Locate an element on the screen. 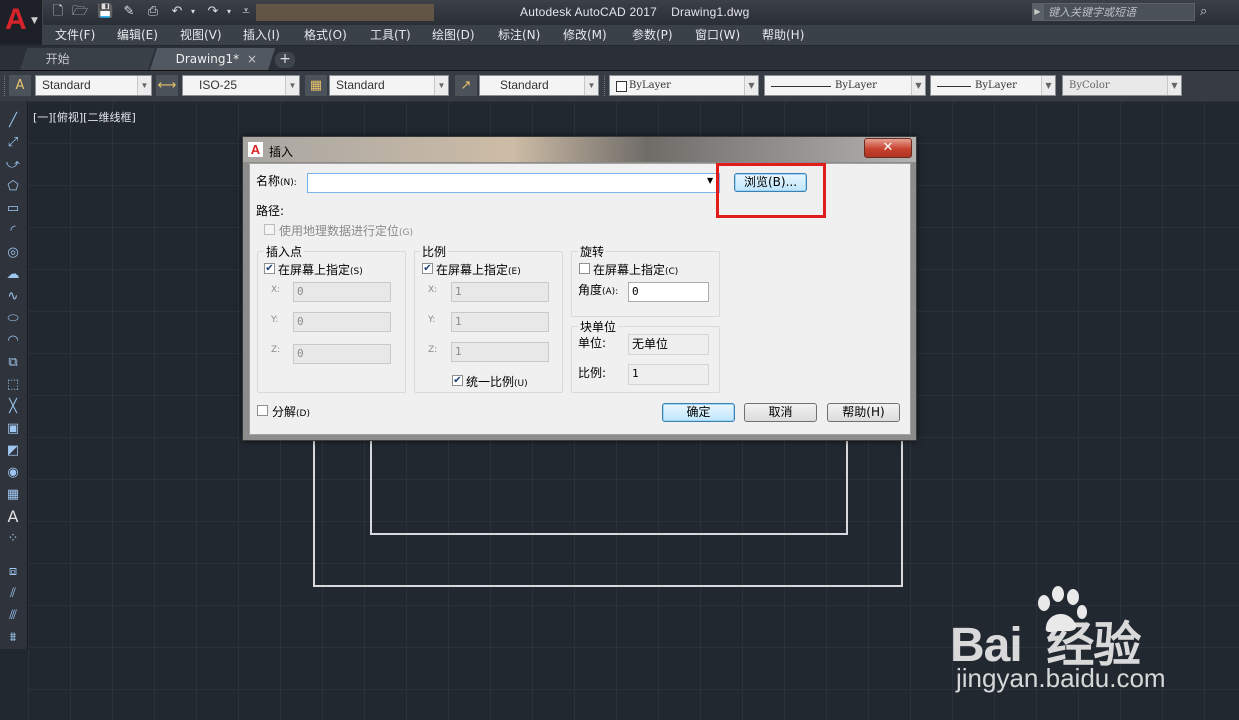 The width and height of the screenshot is (1239, 720). dimension-style-select: ISO-25 ▼ is located at coordinates (241, 85).